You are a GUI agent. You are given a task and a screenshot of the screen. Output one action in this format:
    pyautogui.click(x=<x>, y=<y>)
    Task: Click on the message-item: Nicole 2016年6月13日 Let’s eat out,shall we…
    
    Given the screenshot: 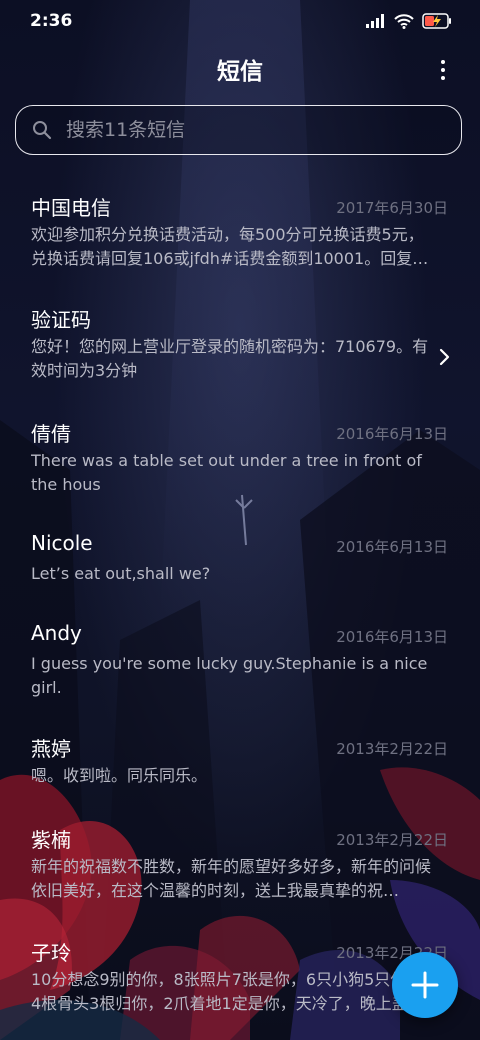 What is the action you would take?
    pyautogui.click(x=240, y=569)
    